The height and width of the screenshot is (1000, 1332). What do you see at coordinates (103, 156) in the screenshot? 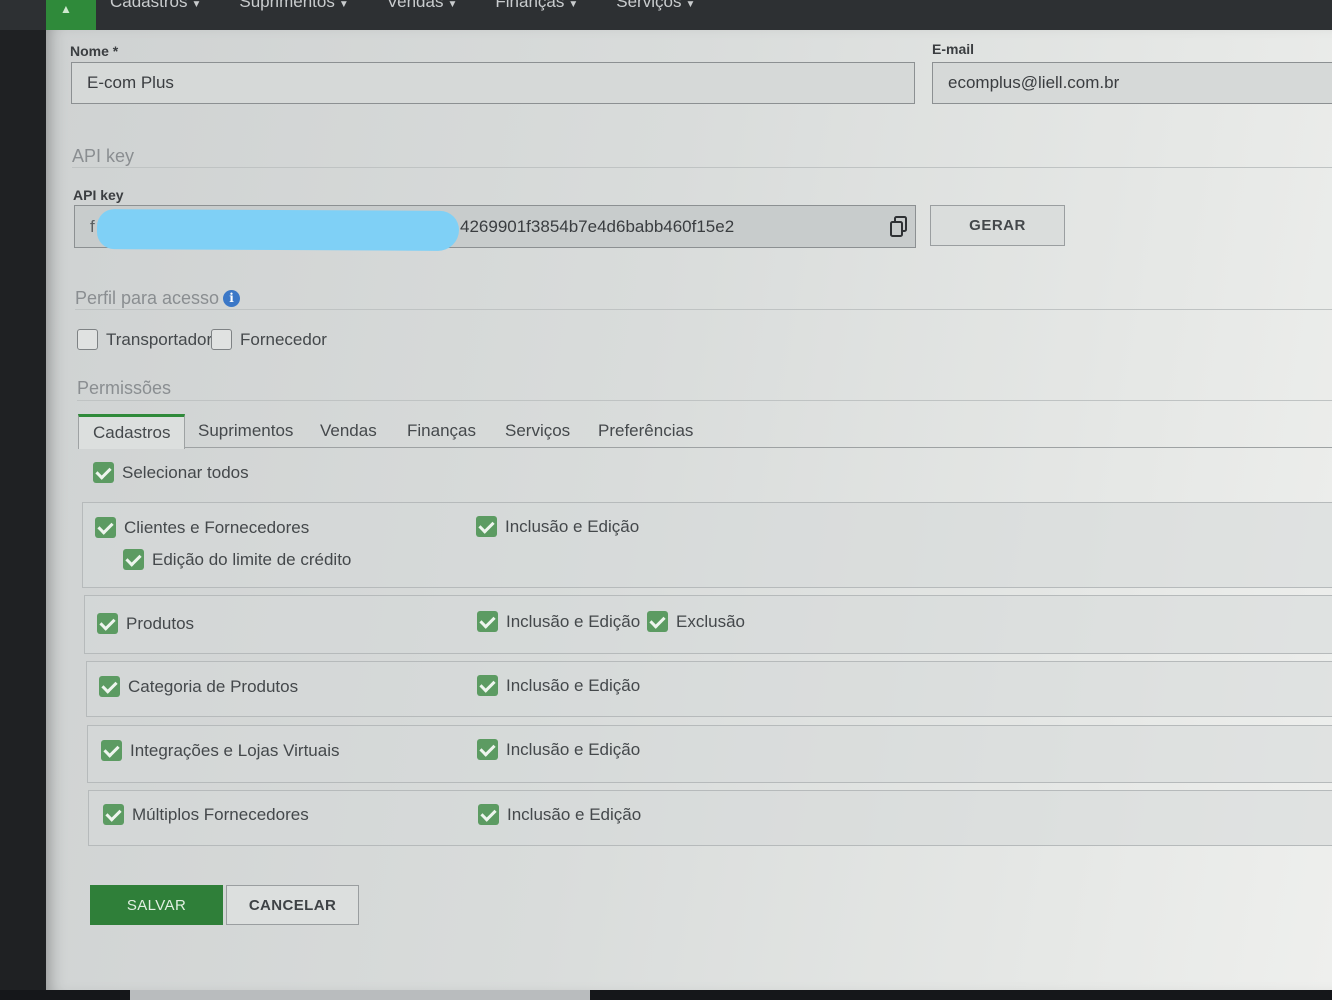
I see `api-section-title: API key` at bounding box center [103, 156].